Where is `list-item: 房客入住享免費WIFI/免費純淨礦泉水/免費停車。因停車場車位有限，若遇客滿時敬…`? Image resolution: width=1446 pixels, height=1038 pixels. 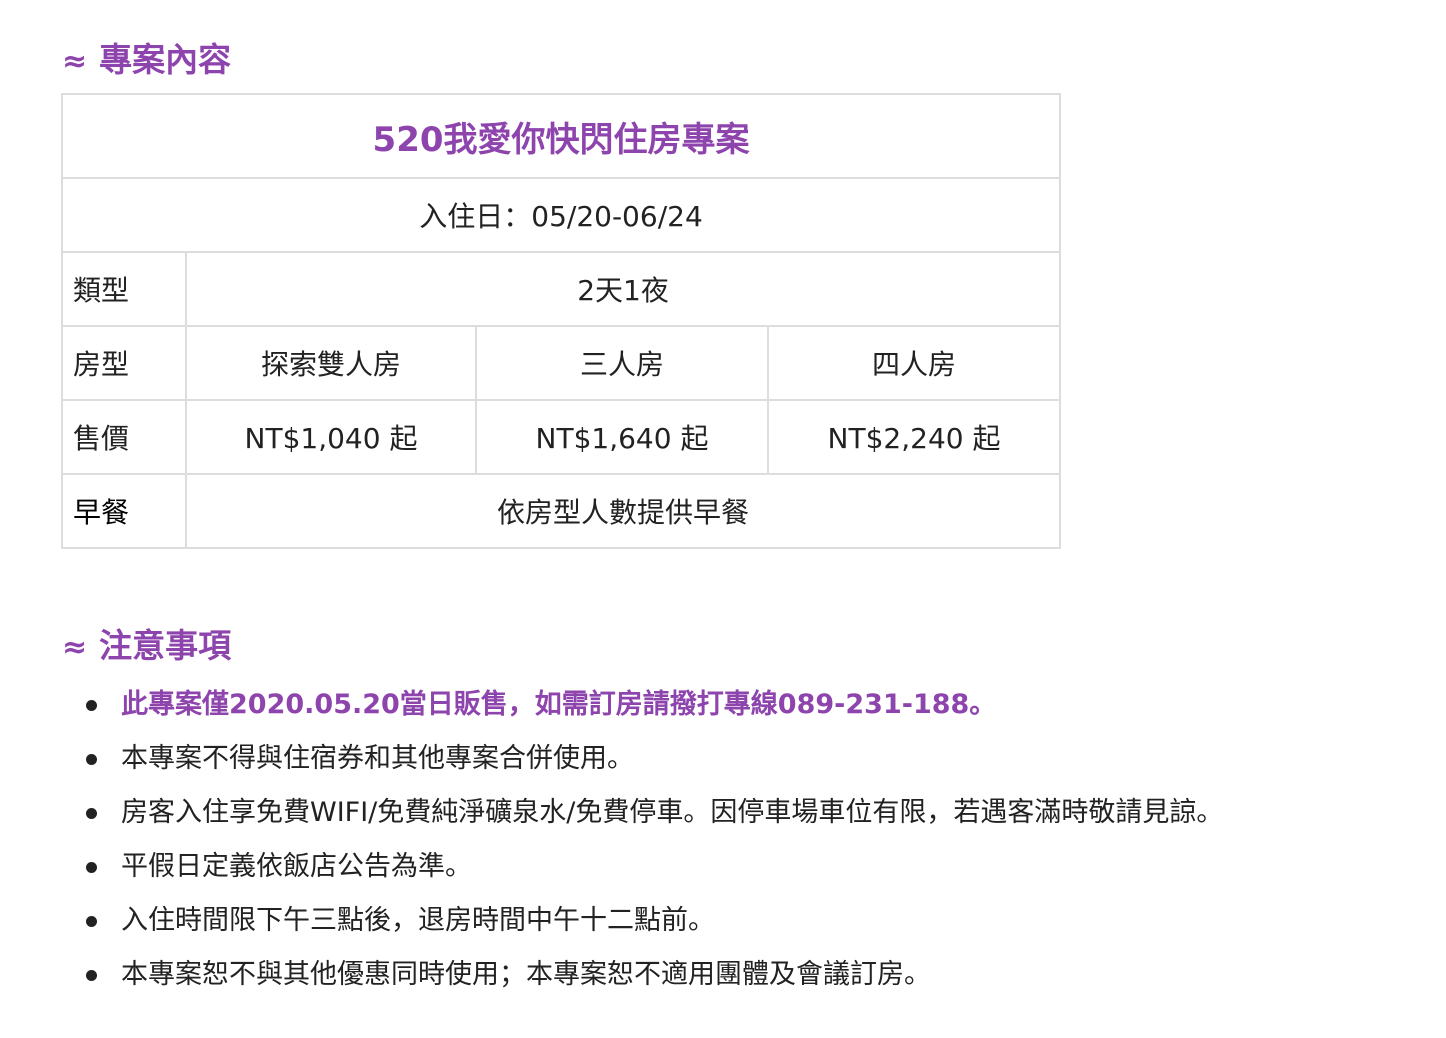 list-item: 房客入住享免費WIFI/免費純淨礦泉水/免費停車。因停車場車位有限，若遇客滿時敬… is located at coordinates (754, 813).